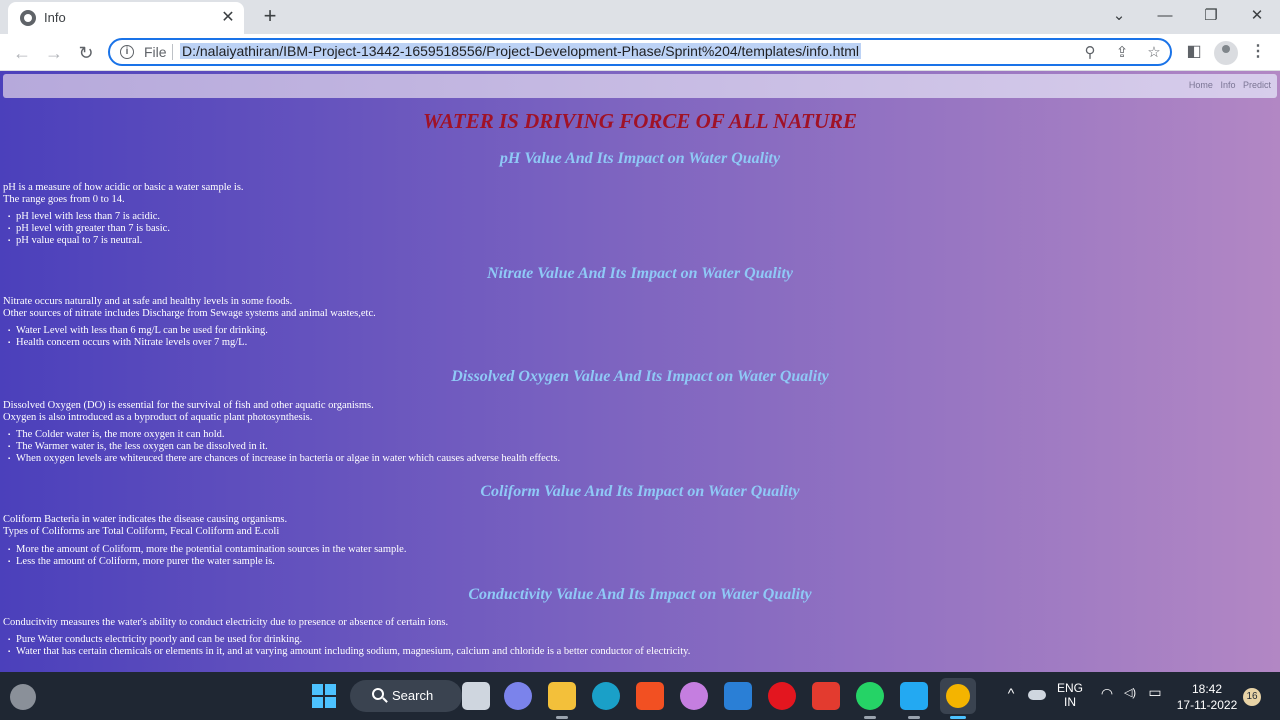 The image size is (1280, 720). Describe the element at coordinates (640, 121) in the screenshot. I see `page-title: WATER IS DRIVING FORCE OF ALL NATURE` at that location.